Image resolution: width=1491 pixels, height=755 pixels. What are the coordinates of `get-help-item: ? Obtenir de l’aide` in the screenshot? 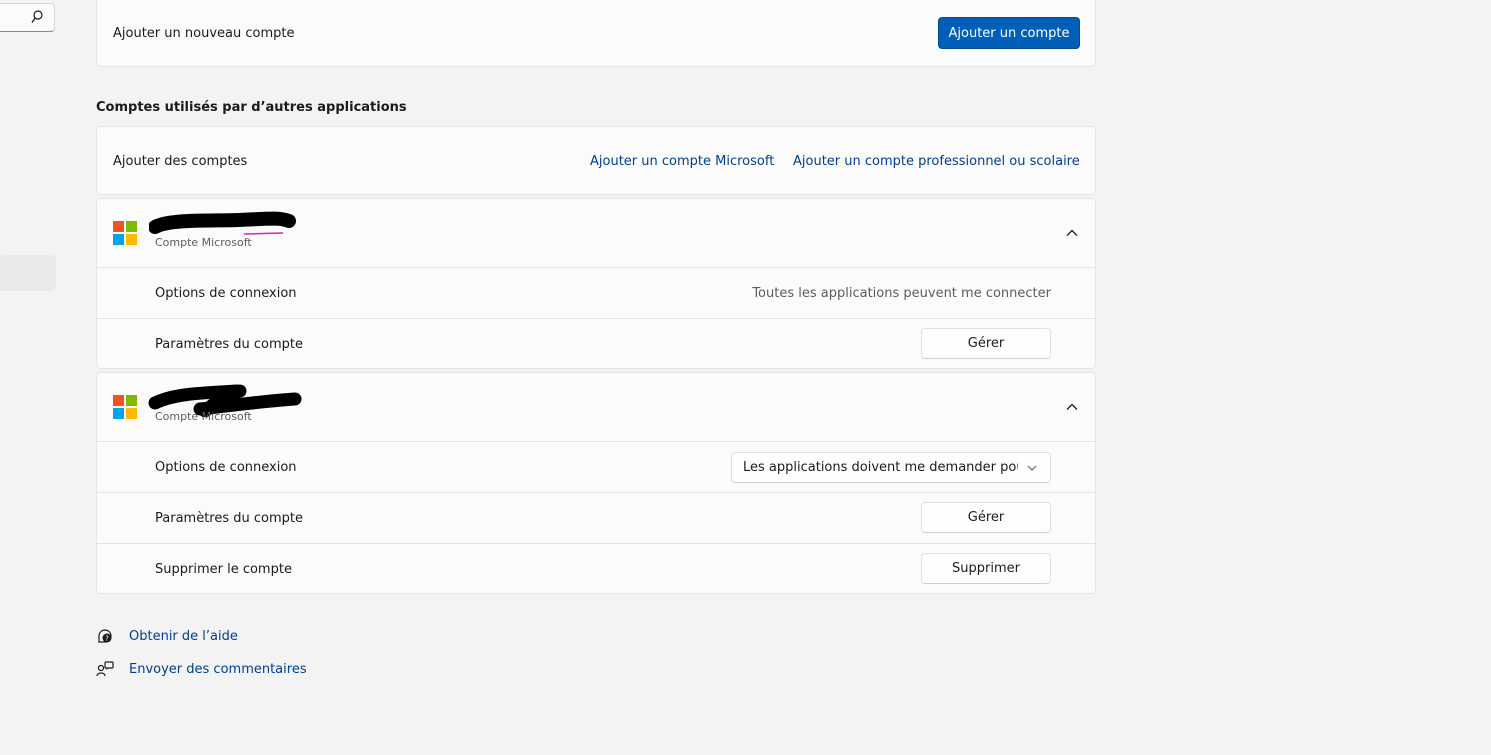 It's located at (167, 636).